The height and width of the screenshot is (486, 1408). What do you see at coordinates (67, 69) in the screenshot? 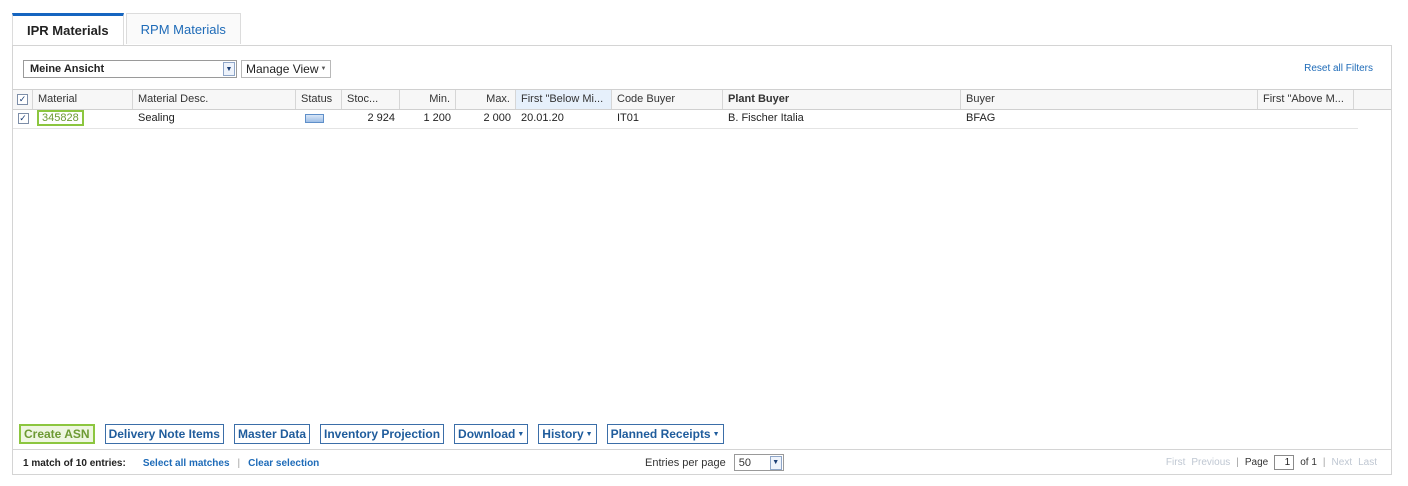
I see `view-select-value: Meine Ansicht` at bounding box center [67, 69].